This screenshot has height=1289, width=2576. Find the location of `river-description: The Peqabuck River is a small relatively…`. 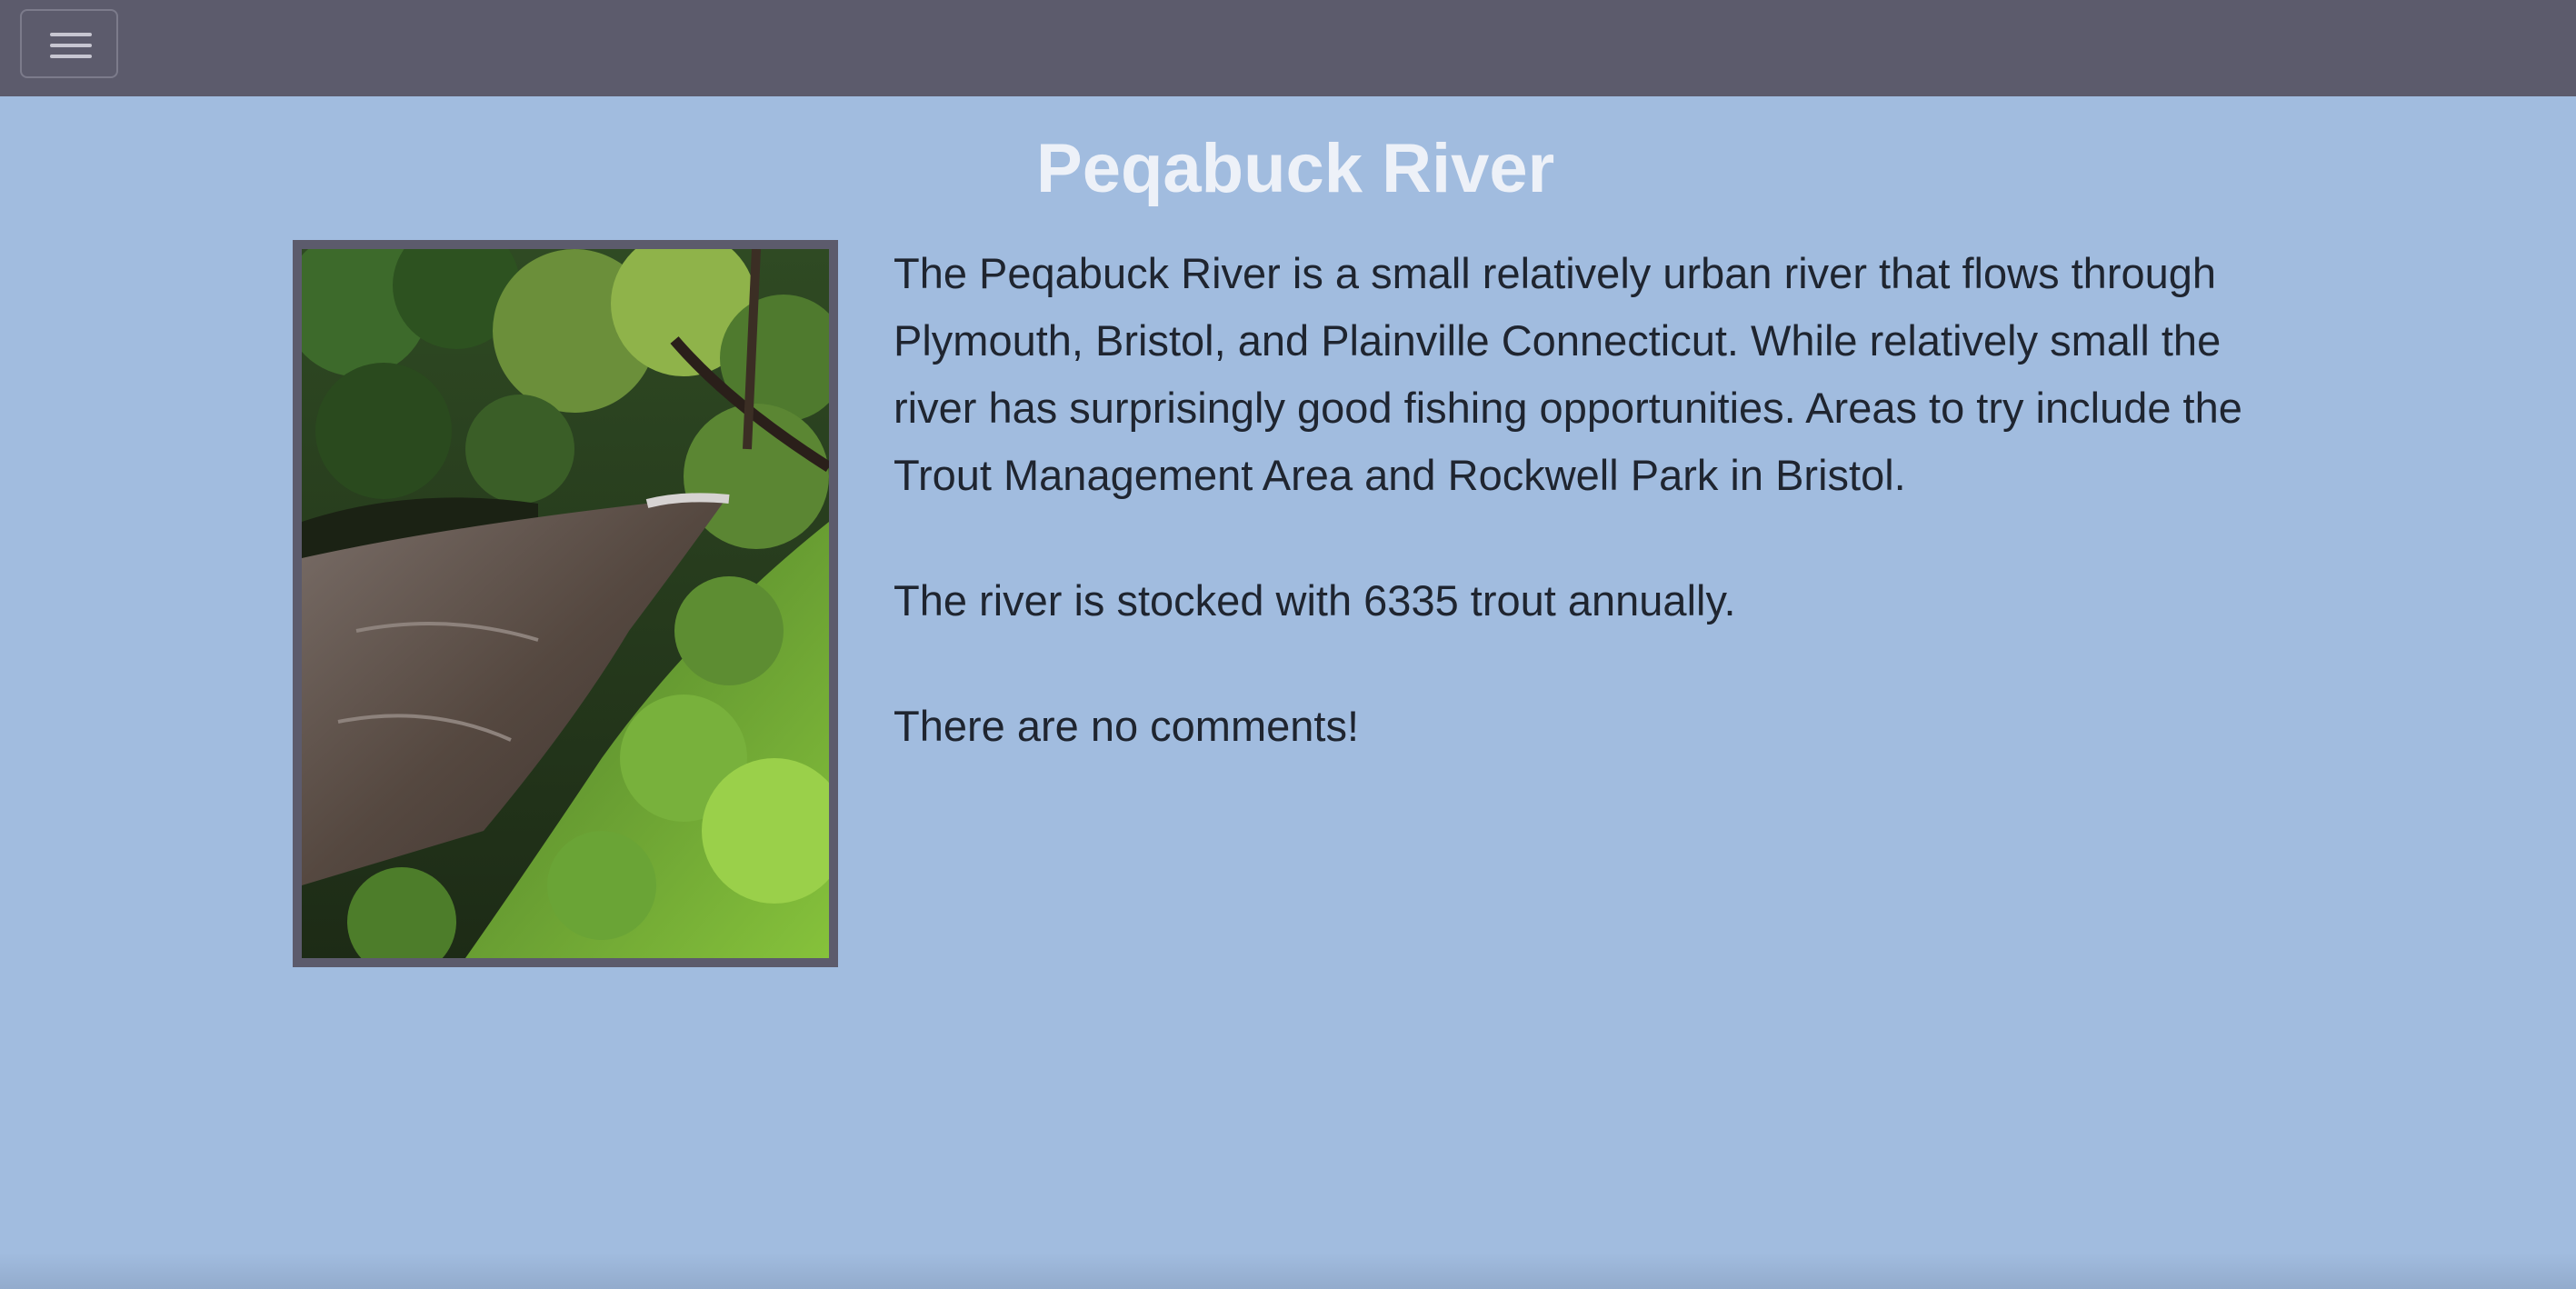

river-description: The Peqabuck River is a small relatively… is located at coordinates (1568, 374).